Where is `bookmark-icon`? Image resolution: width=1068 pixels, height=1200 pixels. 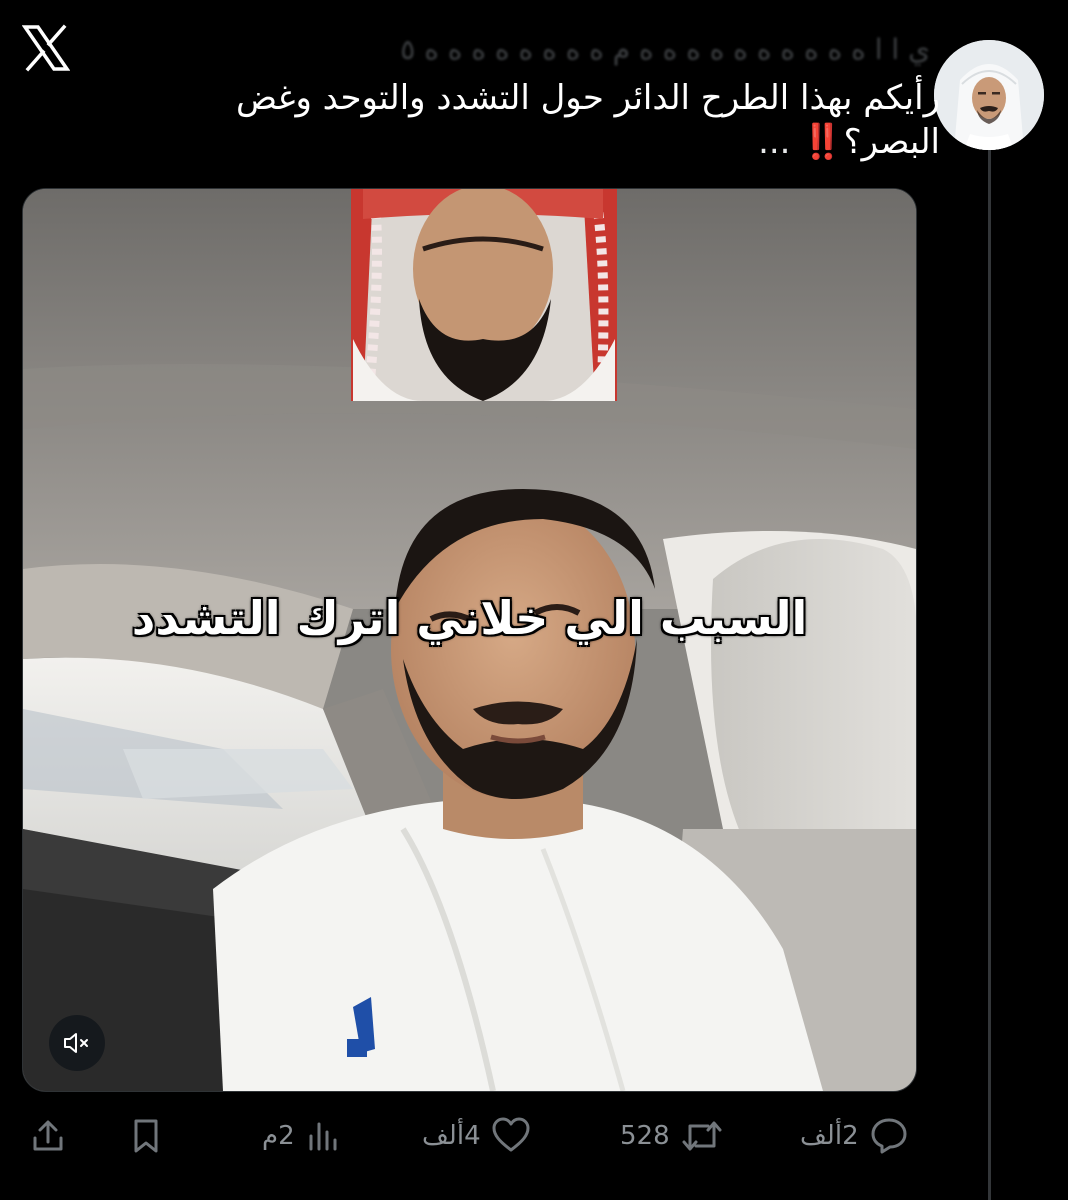 bookmark-icon is located at coordinates (146, 1136).